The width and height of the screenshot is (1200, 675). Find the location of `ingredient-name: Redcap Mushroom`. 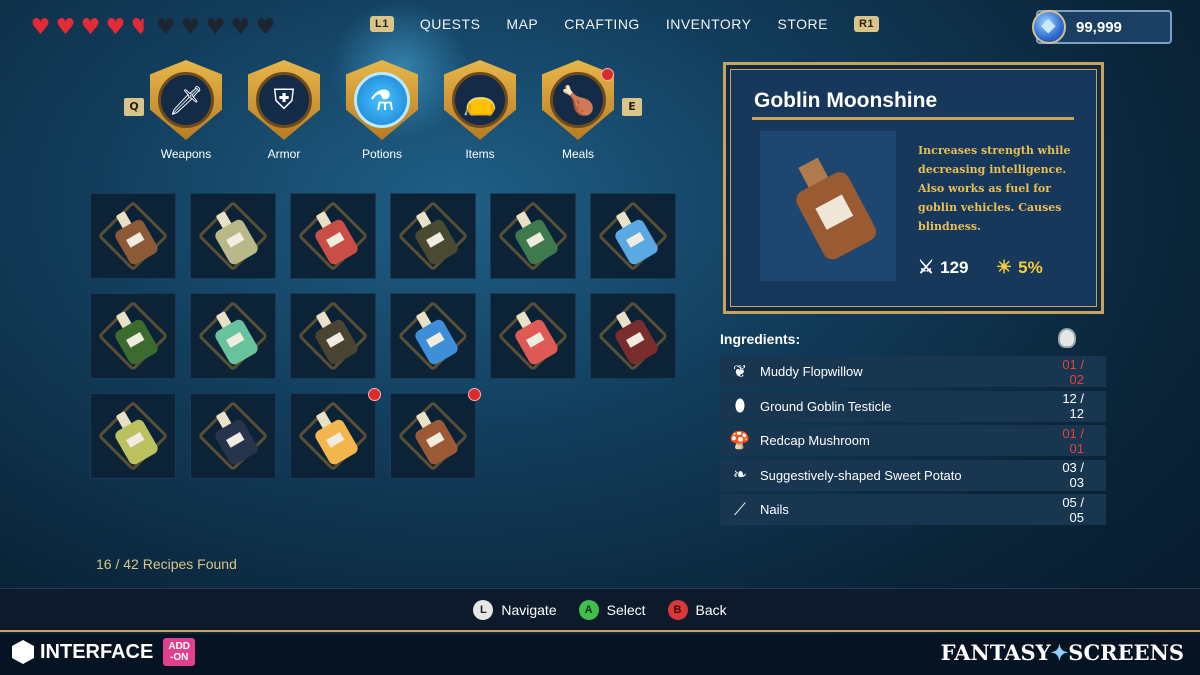

ingredient-name: Redcap Mushroom is located at coordinates (815, 440).